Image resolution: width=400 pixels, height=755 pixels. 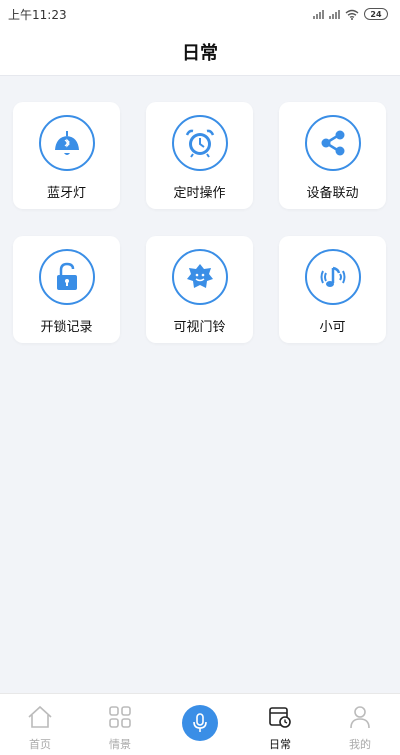 What do you see at coordinates (200, 14) in the screenshot?
I see `status-bar: 上午11:23 24` at bounding box center [200, 14].